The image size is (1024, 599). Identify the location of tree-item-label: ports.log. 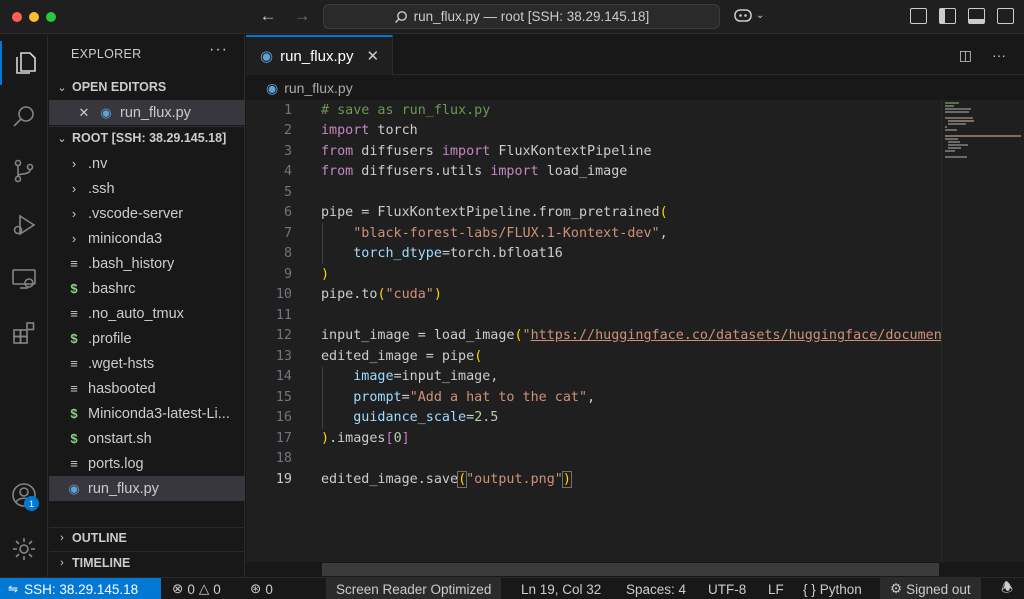
(116, 463).